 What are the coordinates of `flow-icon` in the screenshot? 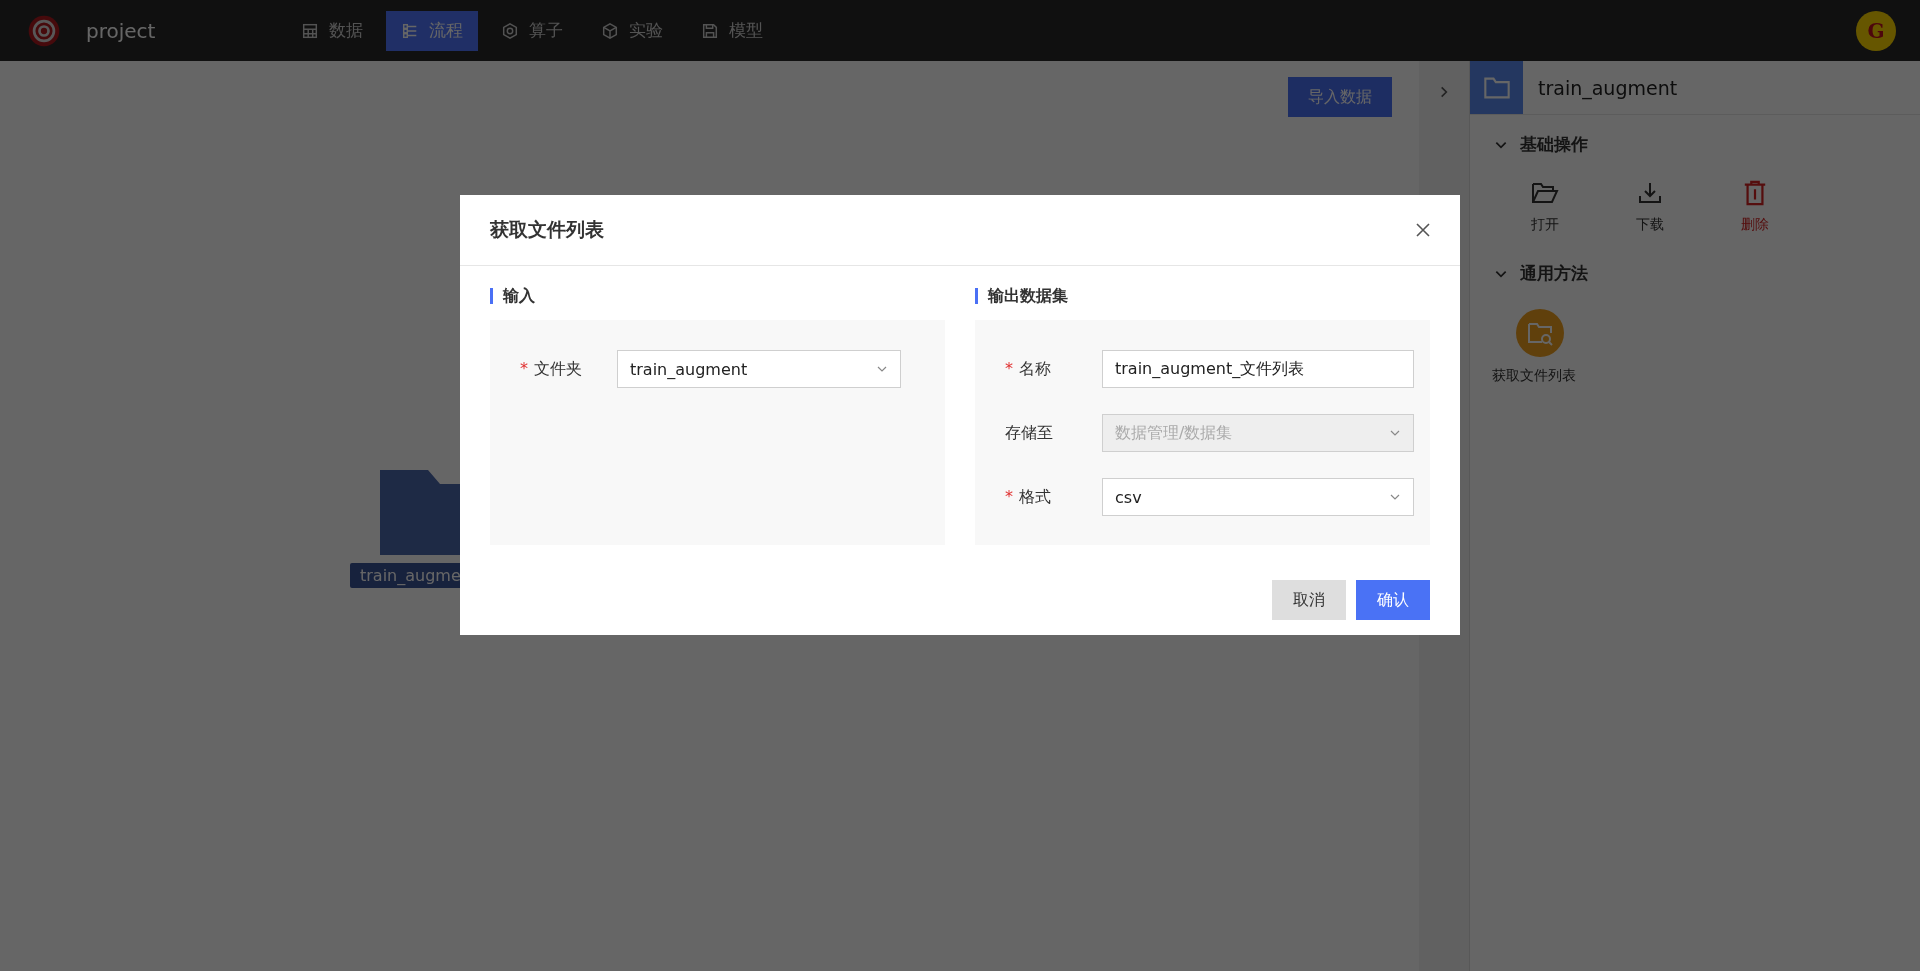 It's located at (410, 30).